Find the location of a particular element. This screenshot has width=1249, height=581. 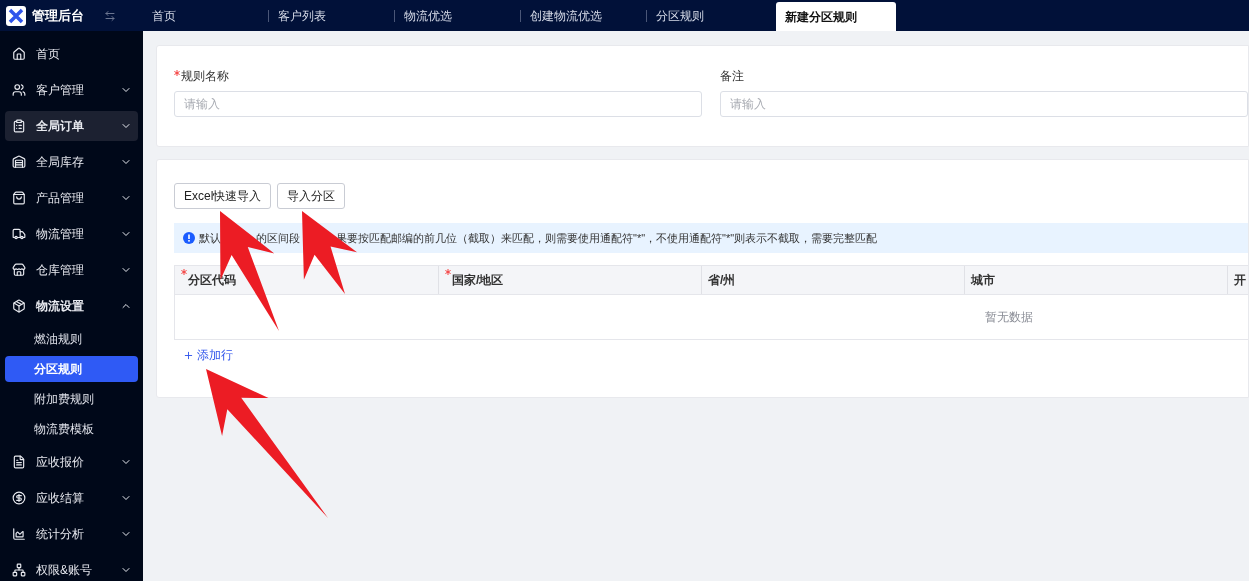

column-header: 开 is located at coordinates (1240, 280).